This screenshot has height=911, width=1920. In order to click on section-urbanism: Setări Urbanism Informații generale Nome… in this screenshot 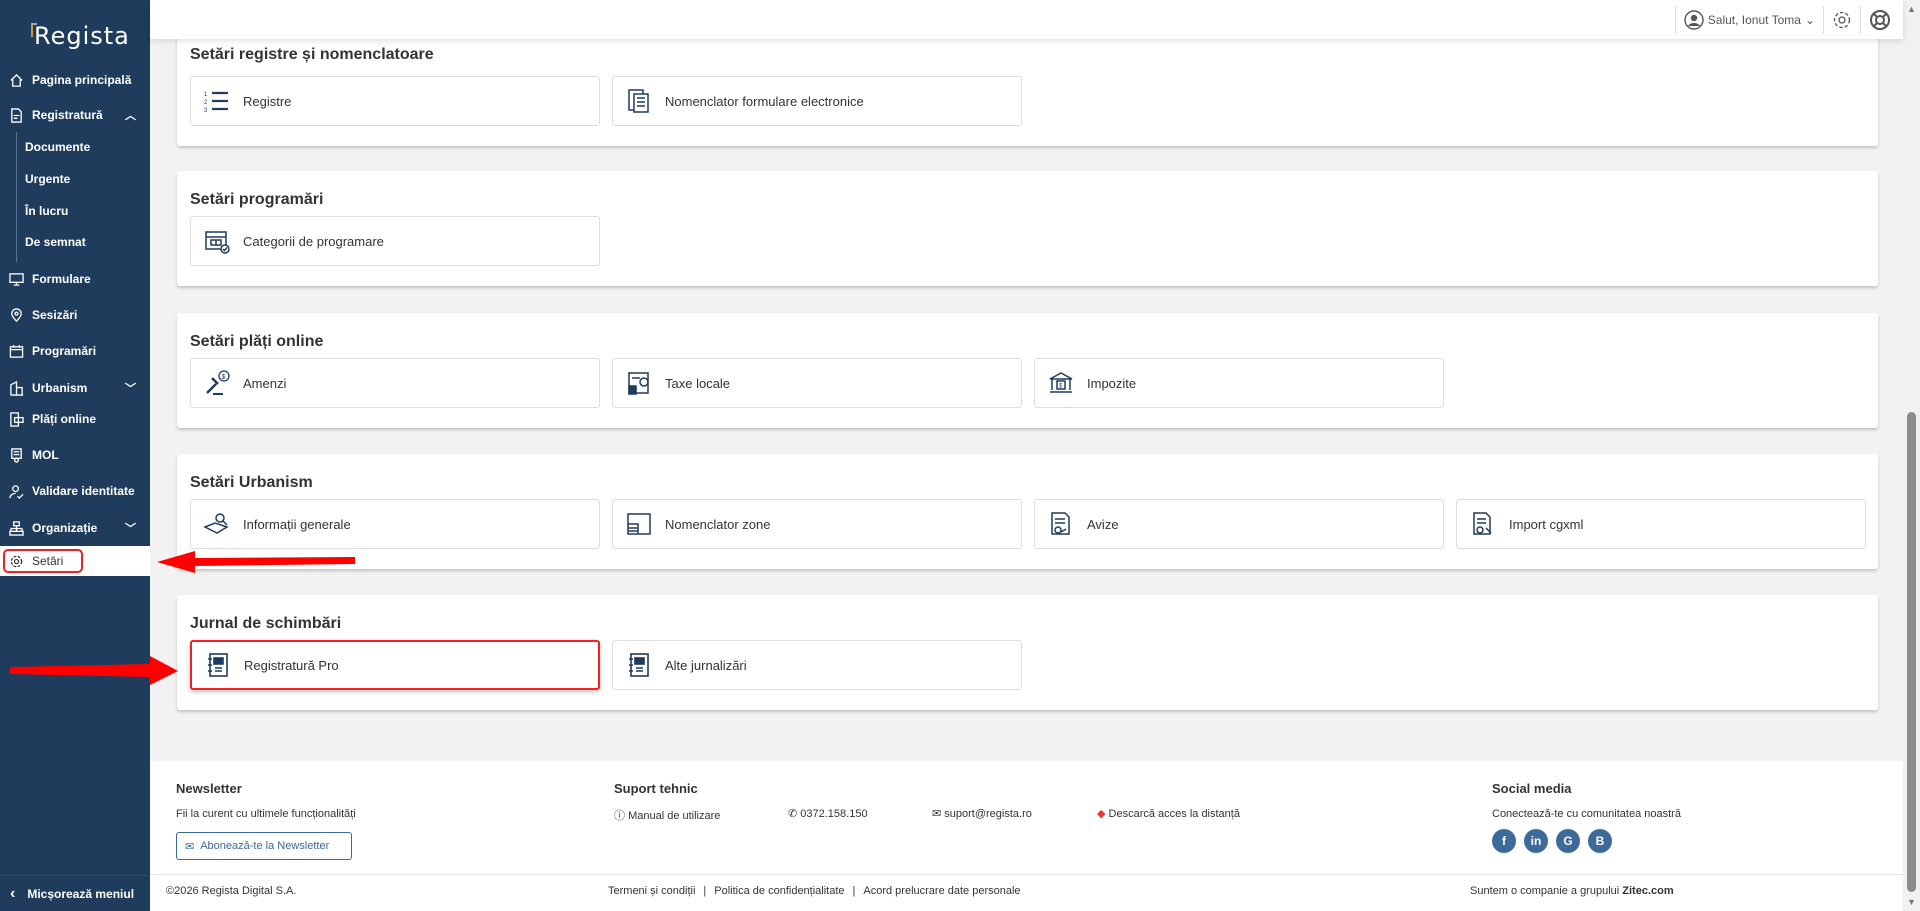, I will do `click(1027, 511)`.